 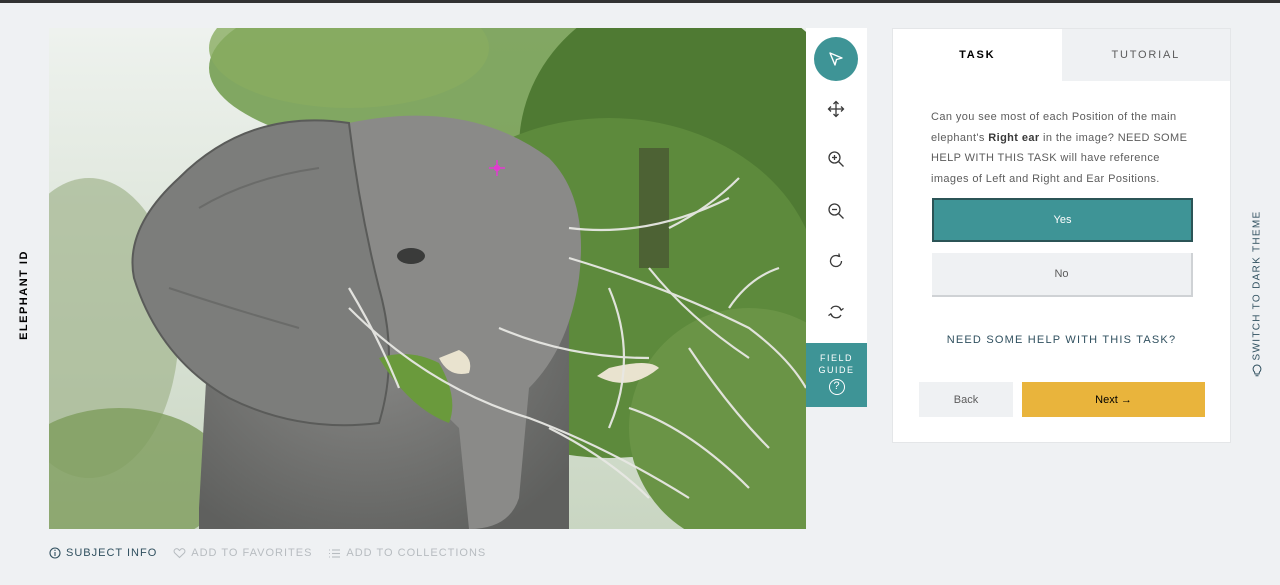 I want to click on top-bar, so click(x=640, y=1).